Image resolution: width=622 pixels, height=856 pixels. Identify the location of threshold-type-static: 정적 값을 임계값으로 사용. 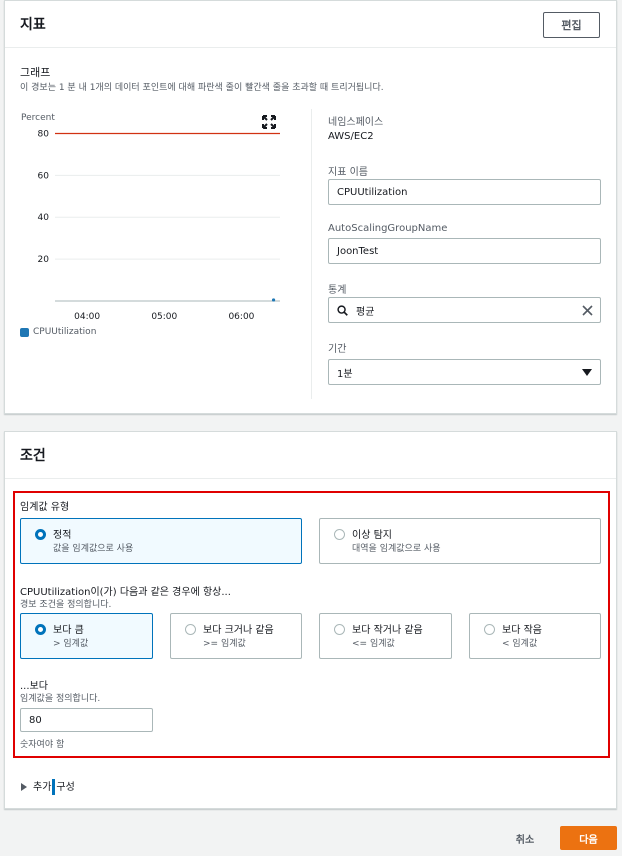
(161, 541).